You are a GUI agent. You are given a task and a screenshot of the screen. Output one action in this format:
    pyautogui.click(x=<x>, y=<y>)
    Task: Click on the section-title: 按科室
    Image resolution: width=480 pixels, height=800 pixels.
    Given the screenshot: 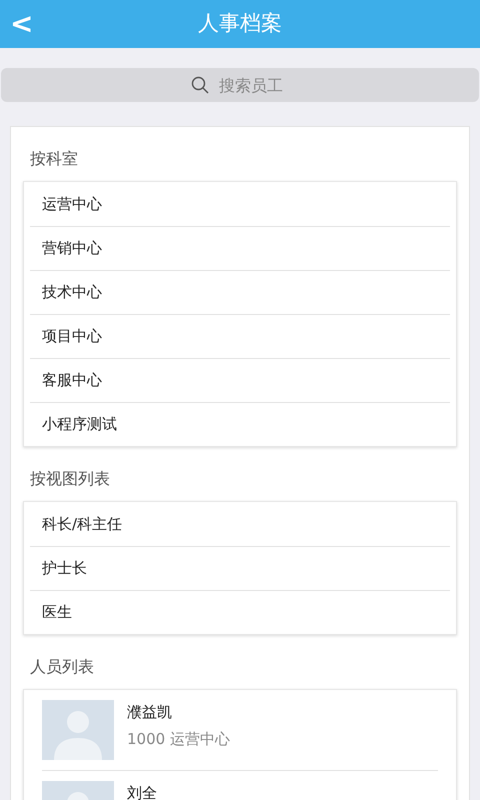 What is the action you would take?
    pyautogui.click(x=54, y=159)
    